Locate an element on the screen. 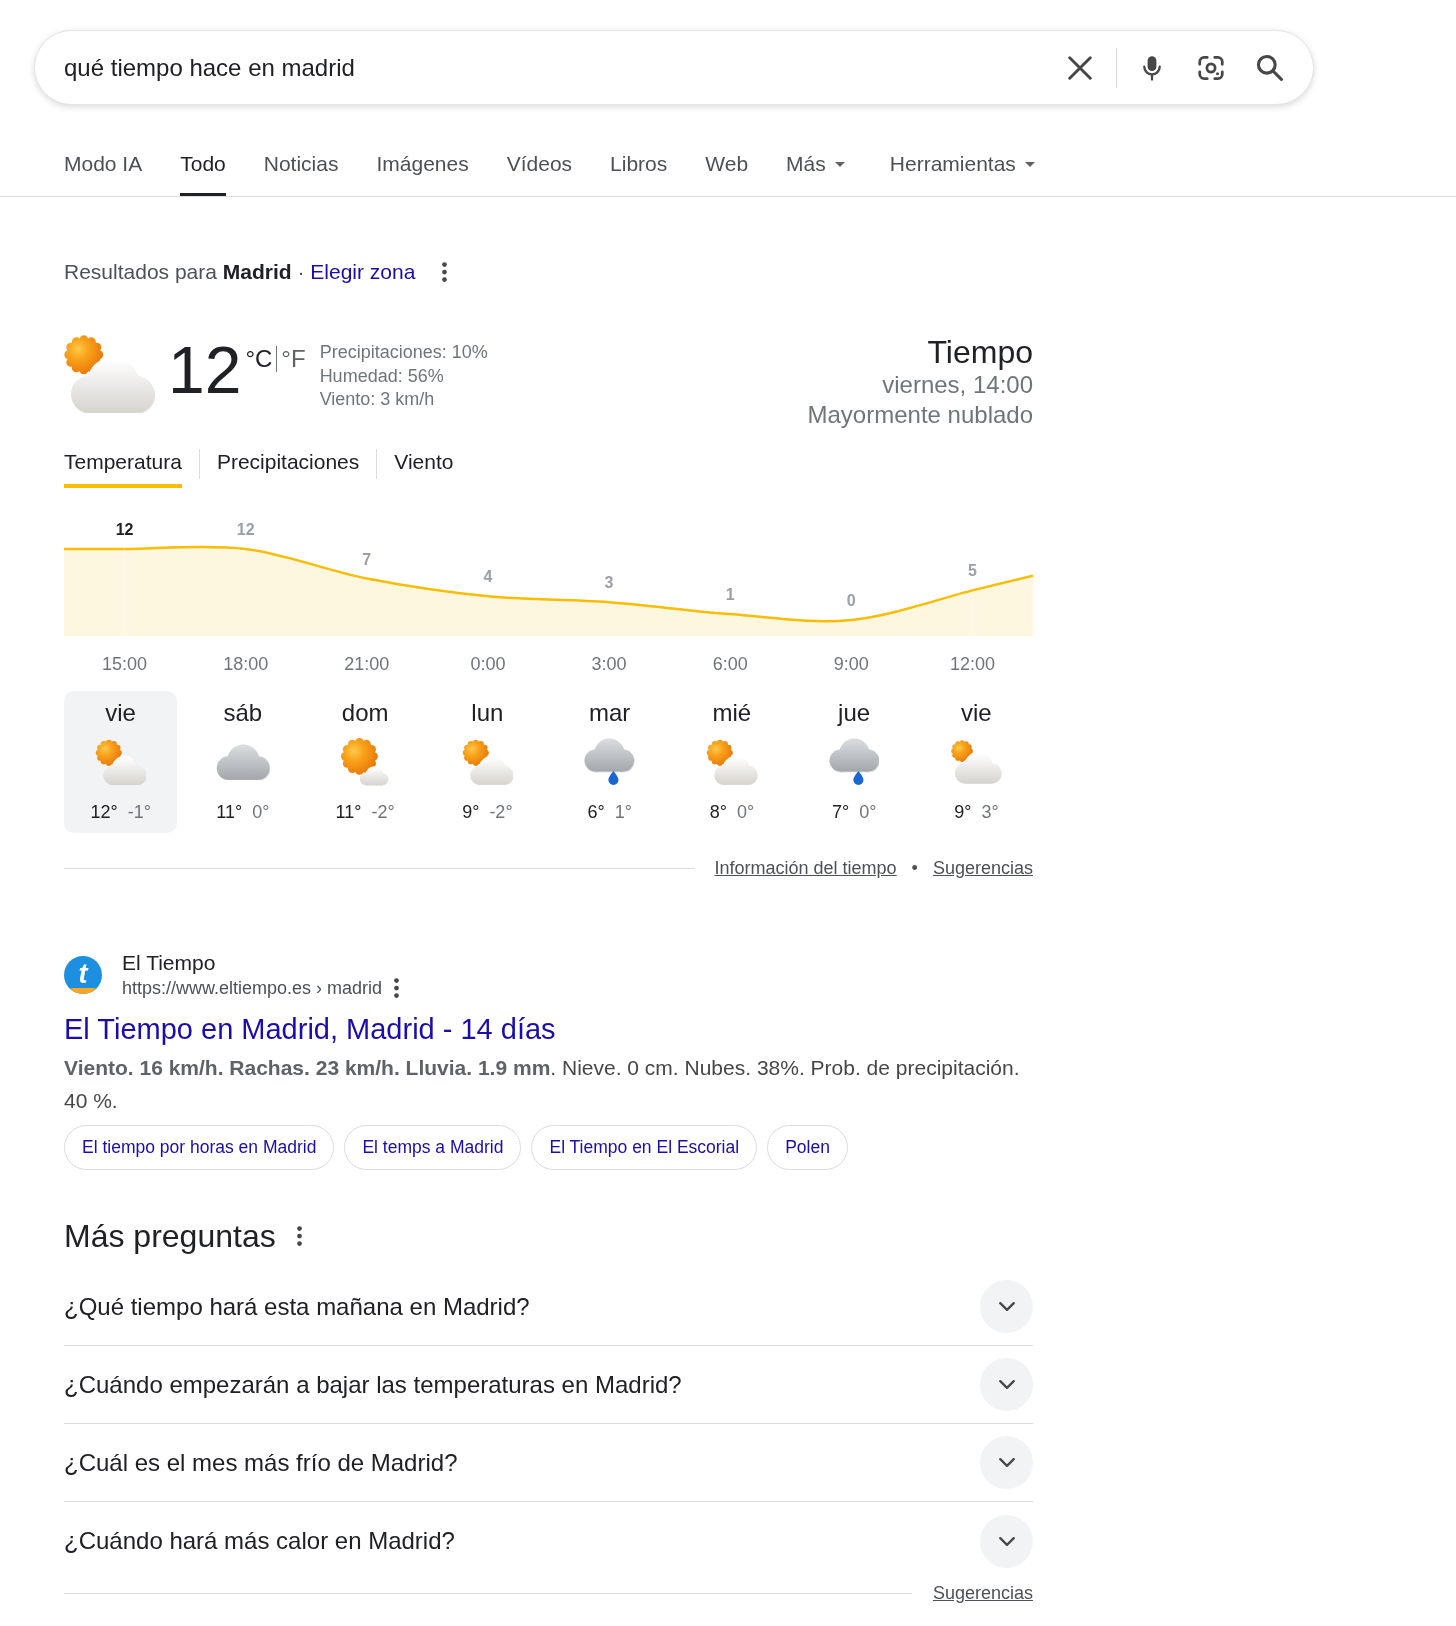 The image size is (1456, 1626). data-label: 5 is located at coordinates (972, 571).